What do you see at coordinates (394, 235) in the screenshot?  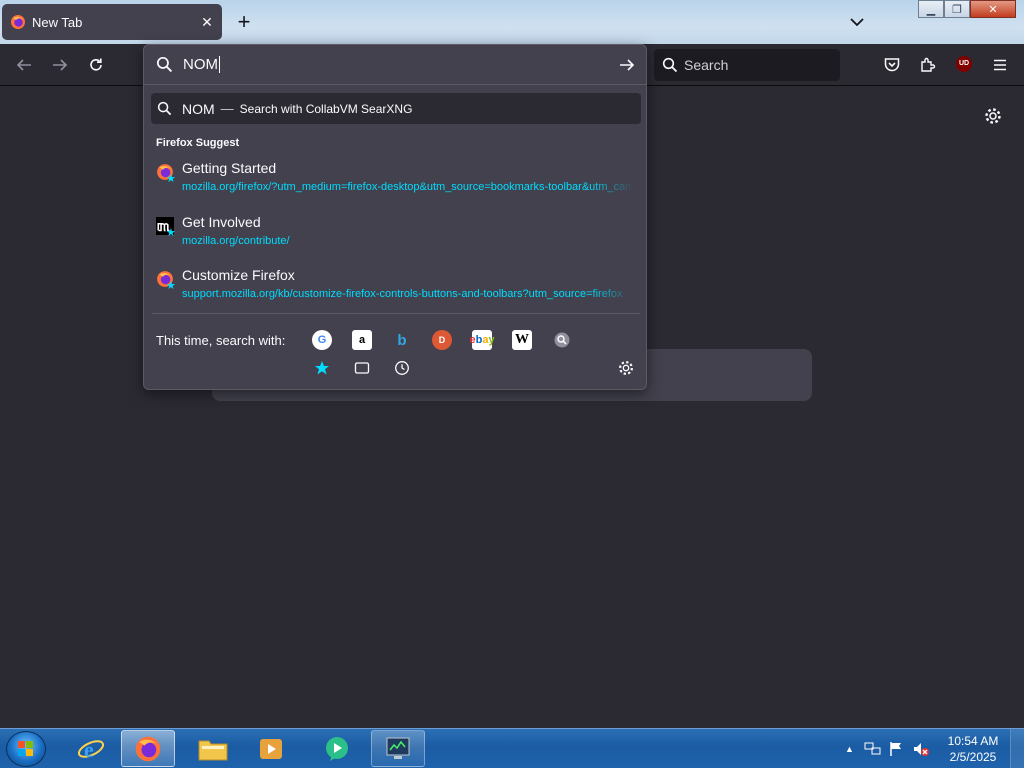 I see `suggestion-row: ★ Get Involved mozilla.org/contribute/` at bounding box center [394, 235].